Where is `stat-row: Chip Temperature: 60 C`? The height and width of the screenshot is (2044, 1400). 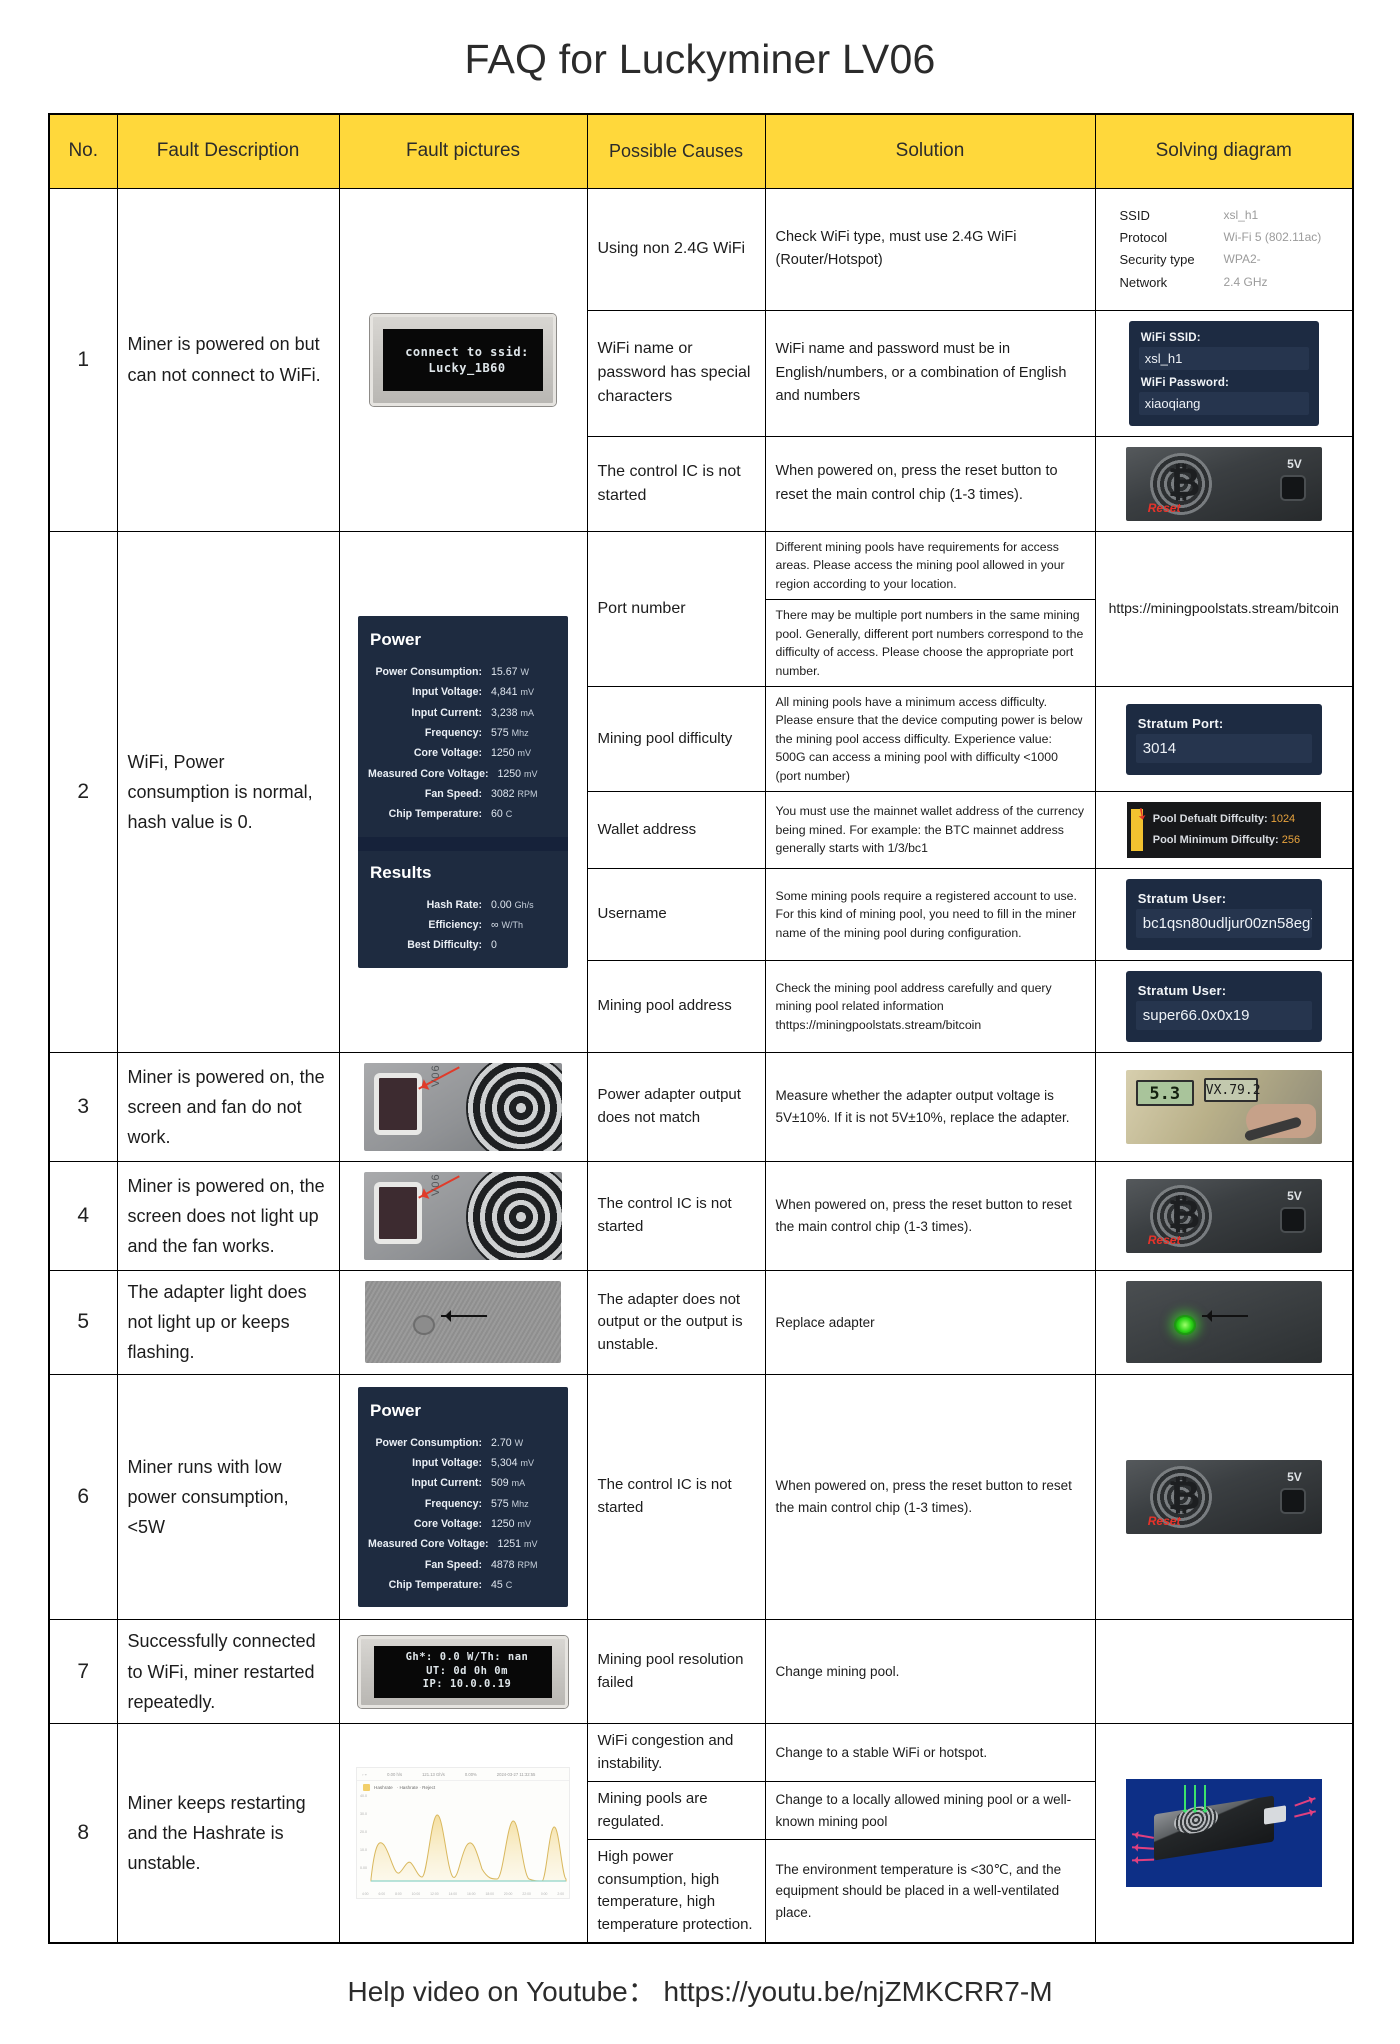 stat-row: Chip Temperature: 60 C is located at coordinates (462, 814).